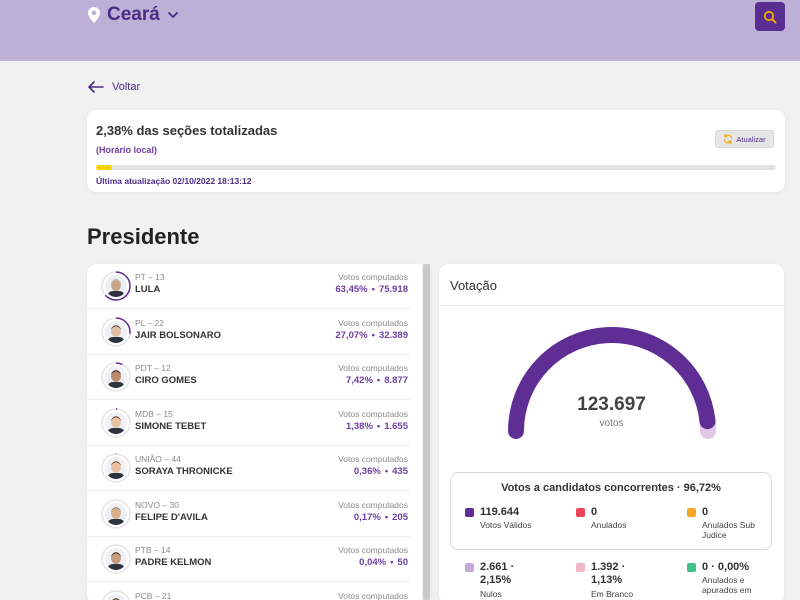  Describe the element at coordinates (367, 517) in the screenshot. I see `candidate-percent: 0,17%` at that location.